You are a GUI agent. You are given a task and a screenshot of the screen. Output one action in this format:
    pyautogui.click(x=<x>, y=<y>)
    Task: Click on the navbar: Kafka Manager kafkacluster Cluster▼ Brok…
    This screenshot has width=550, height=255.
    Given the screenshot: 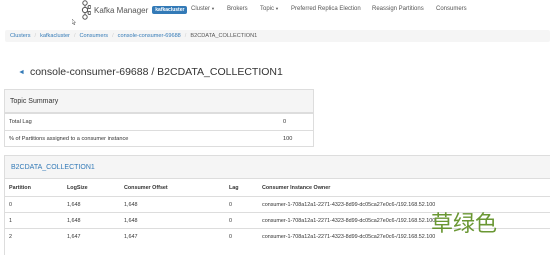 What is the action you would take?
    pyautogui.click(x=275, y=10)
    